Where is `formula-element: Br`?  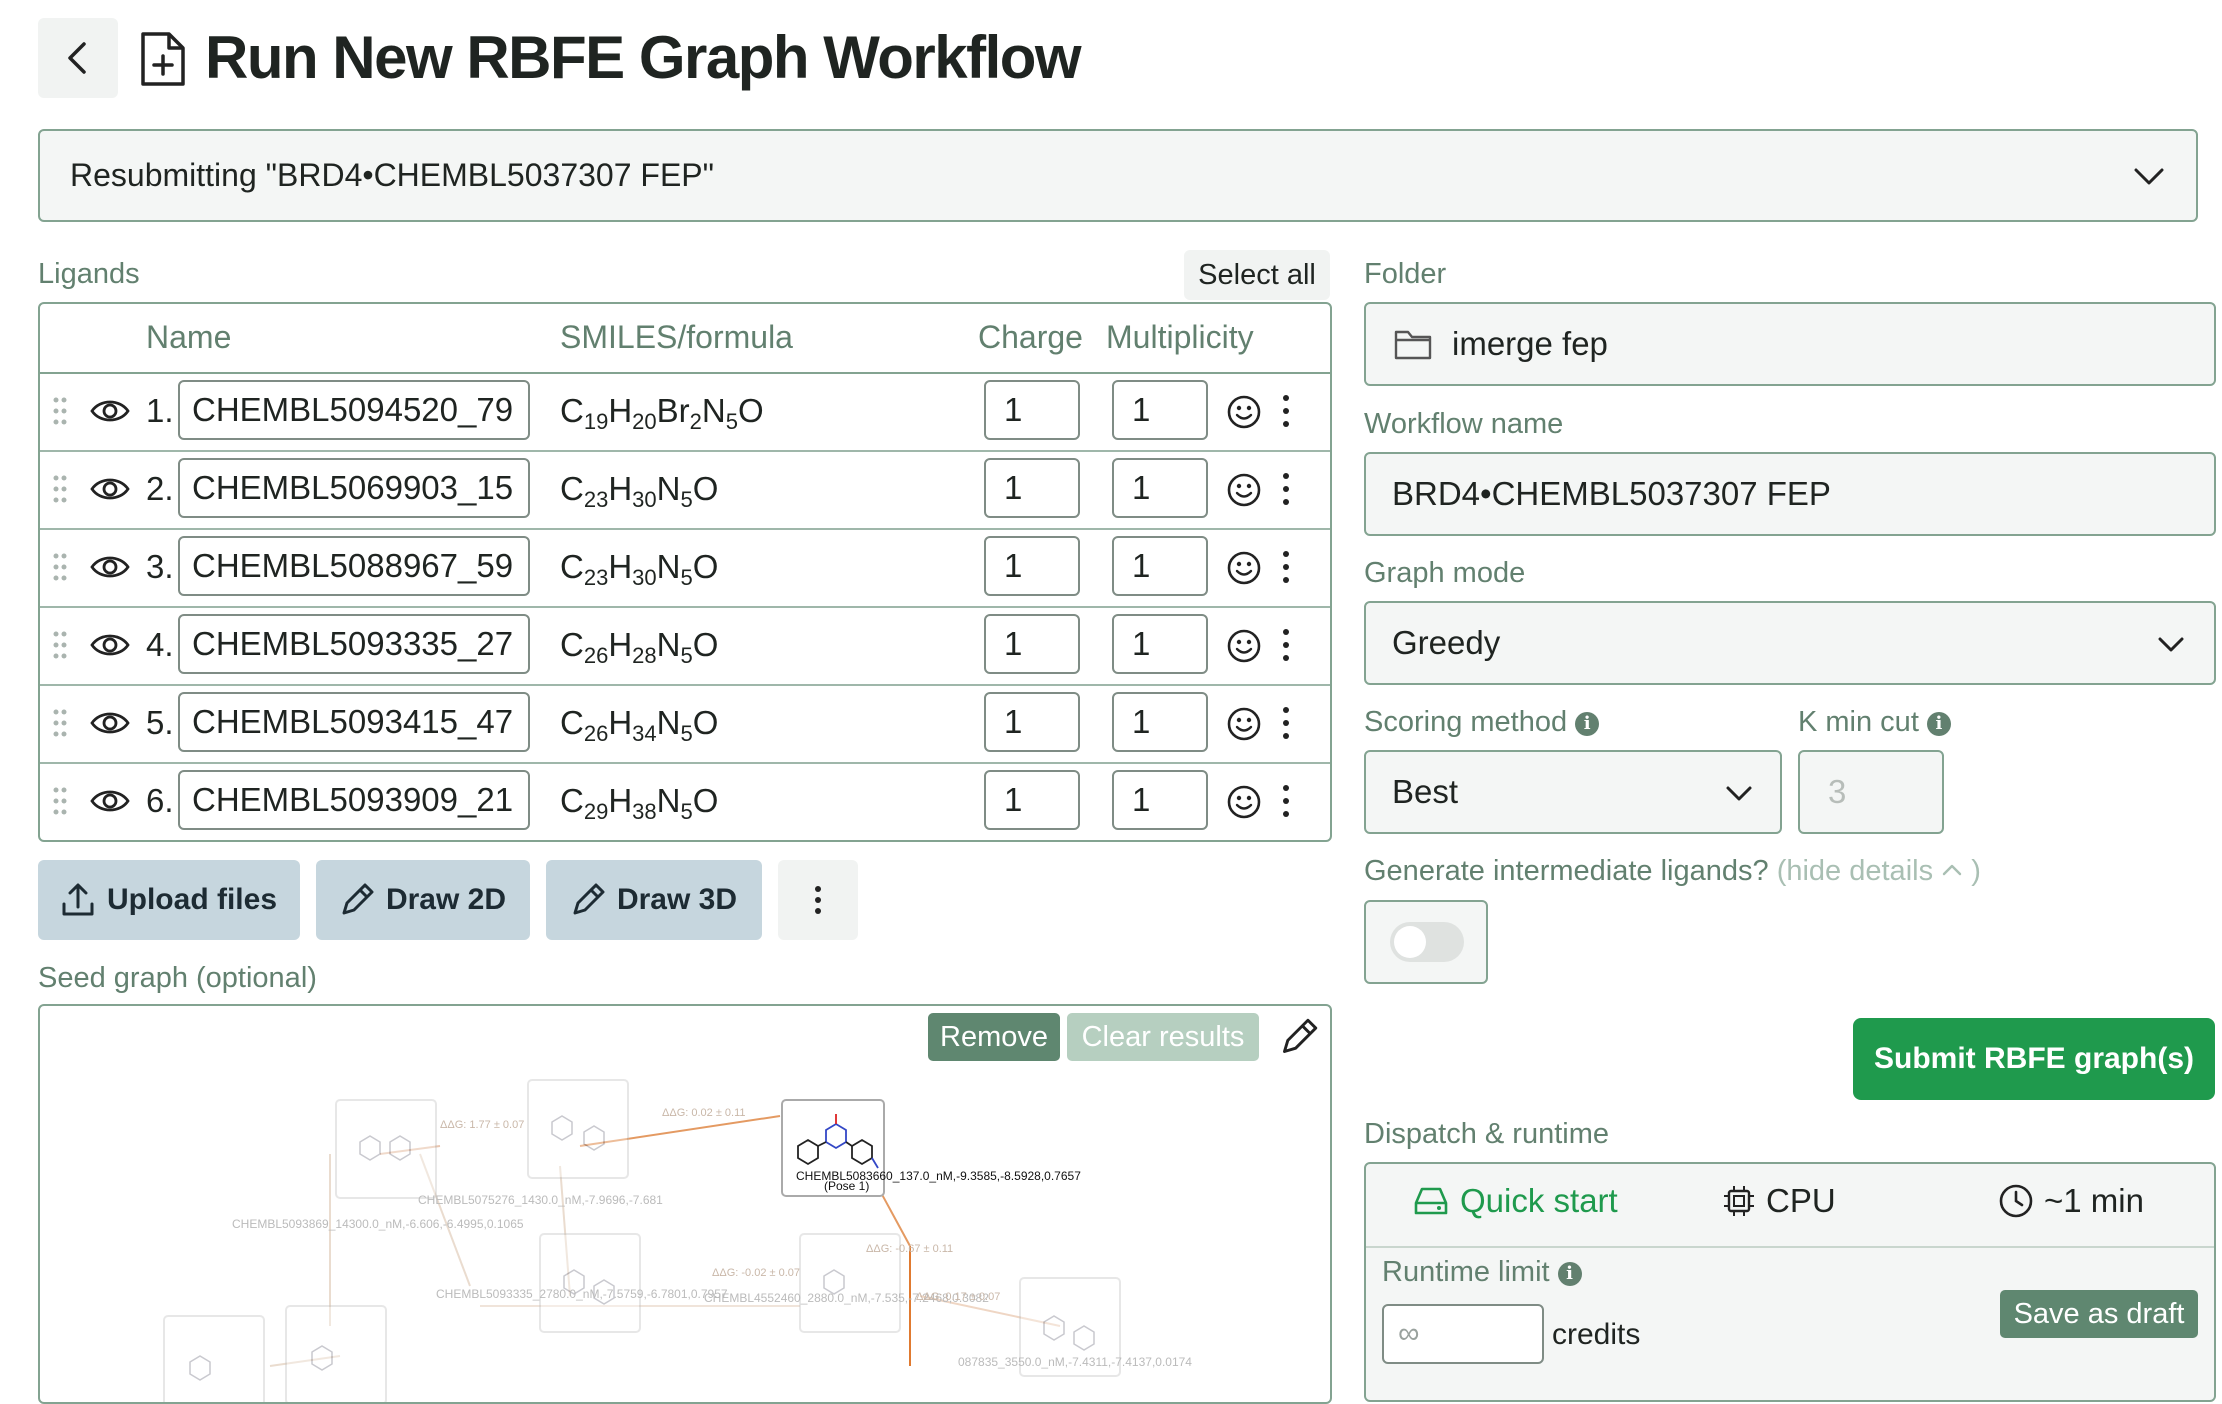 formula-element: Br is located at coordinates (673, 410).